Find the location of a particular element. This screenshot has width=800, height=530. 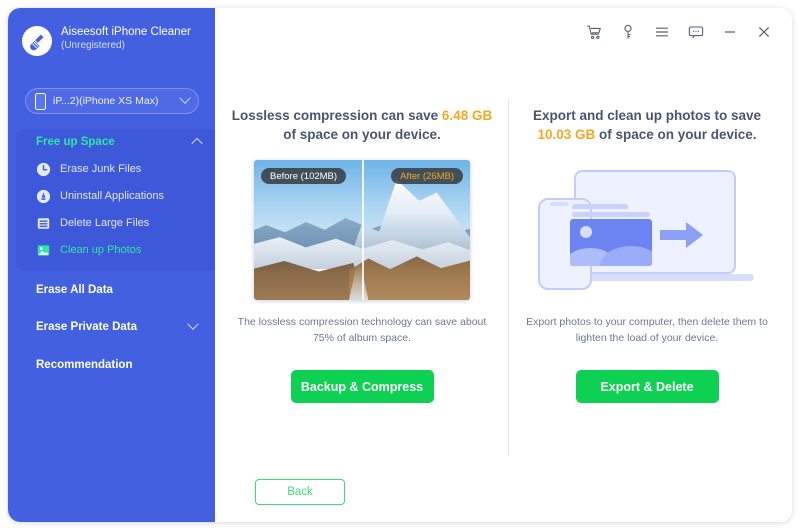

export-delete-button: Export & Delete is located at coordinates (647, 386).